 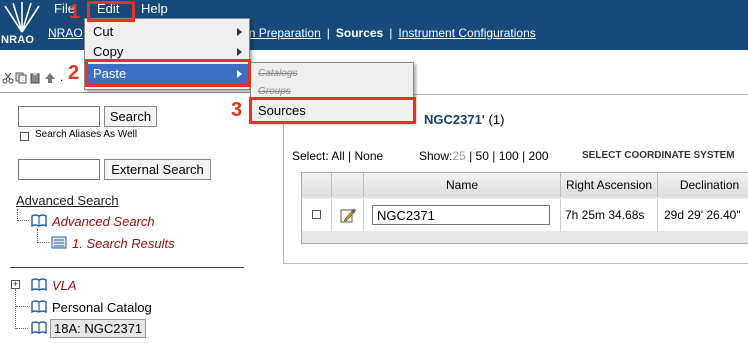 What do you see at coordinates (609, 215) in the screenshot?
I see `row-right-ascension-cell: 7h 25m 34.68s` at bounding box center [609, 215].